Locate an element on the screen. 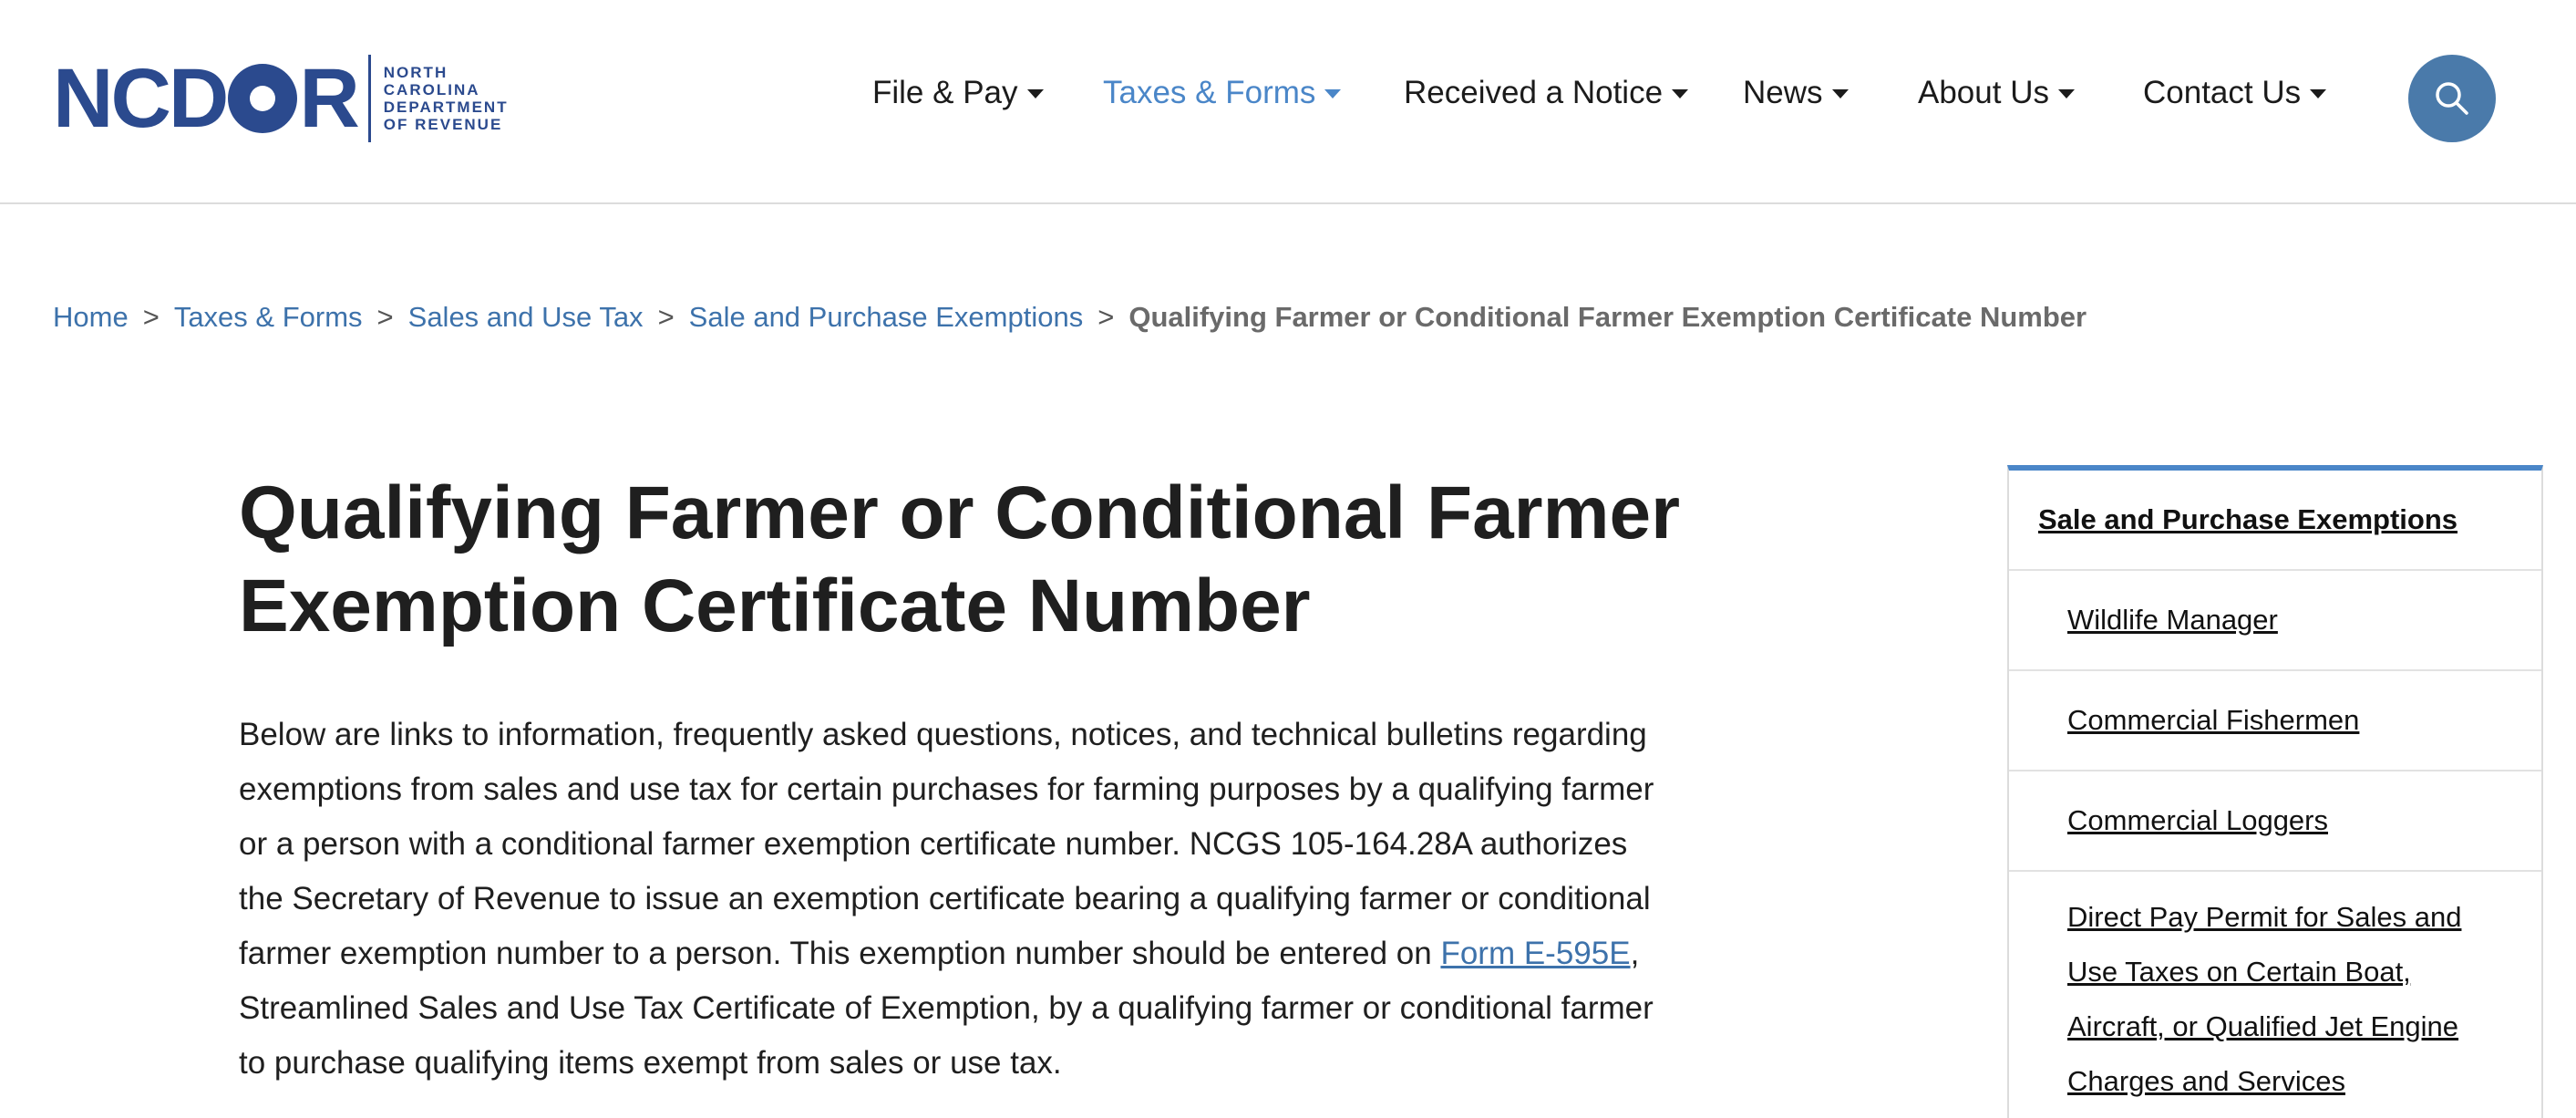 The height and width of the screenshot is (1118, 2576). nav-item-received-notice: Received a Notice is located at coordinates (1546, 93).